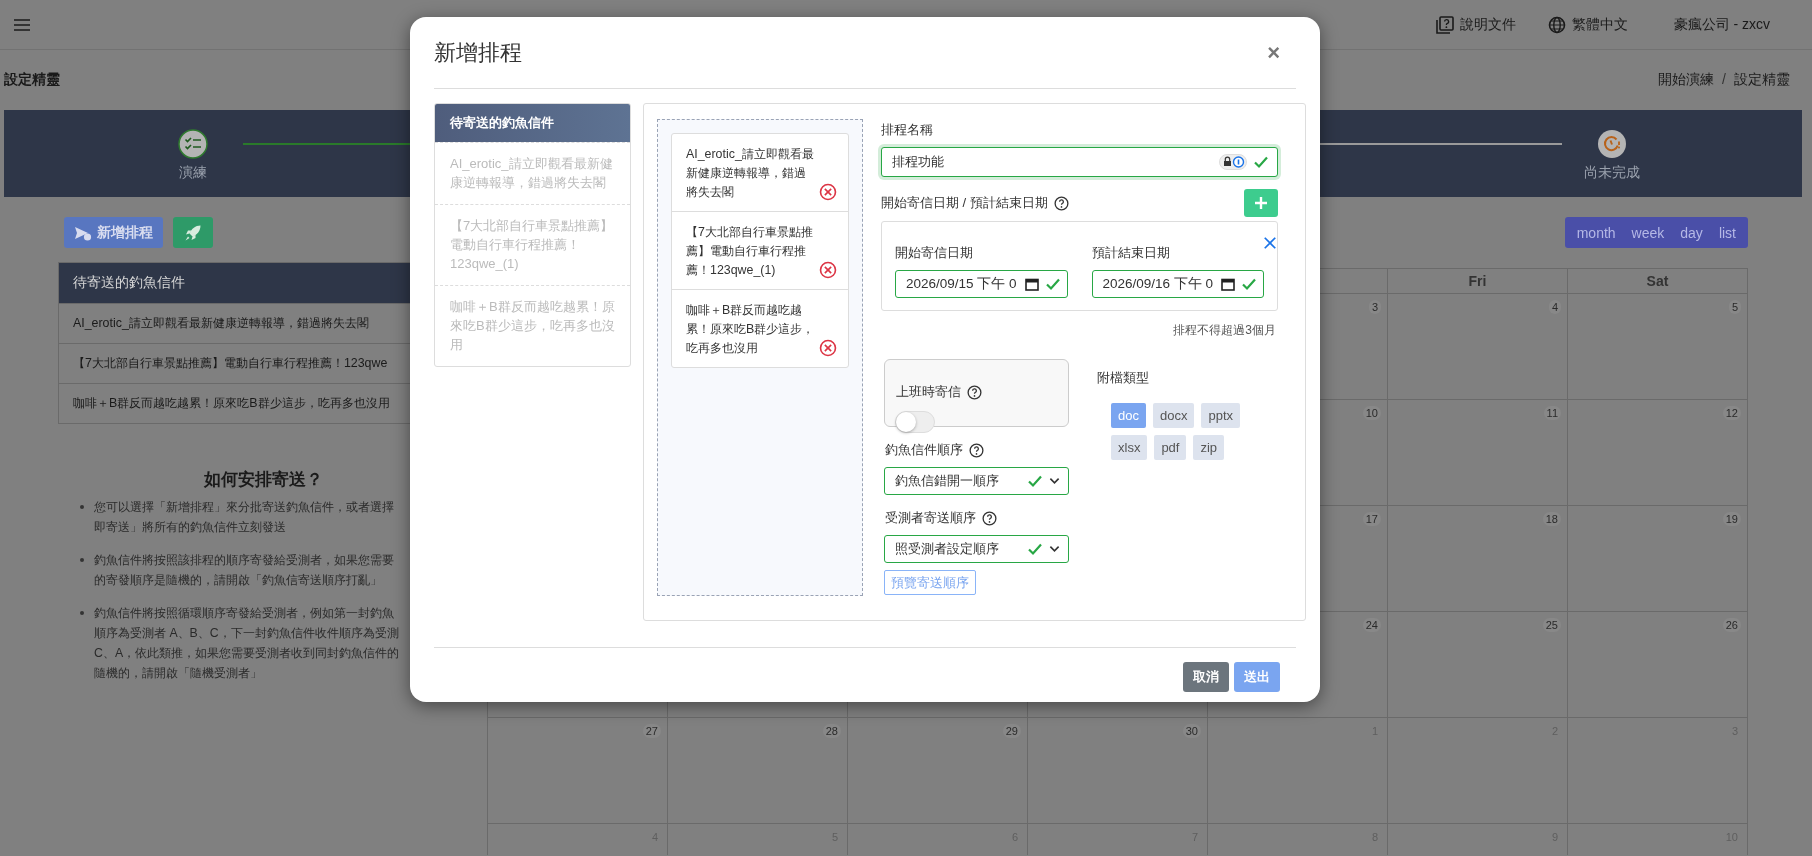  Describe the element at coordinates (1224, 330) in the screenshot. I see `date-limit-note: 排程不得超過3個月` at that location.